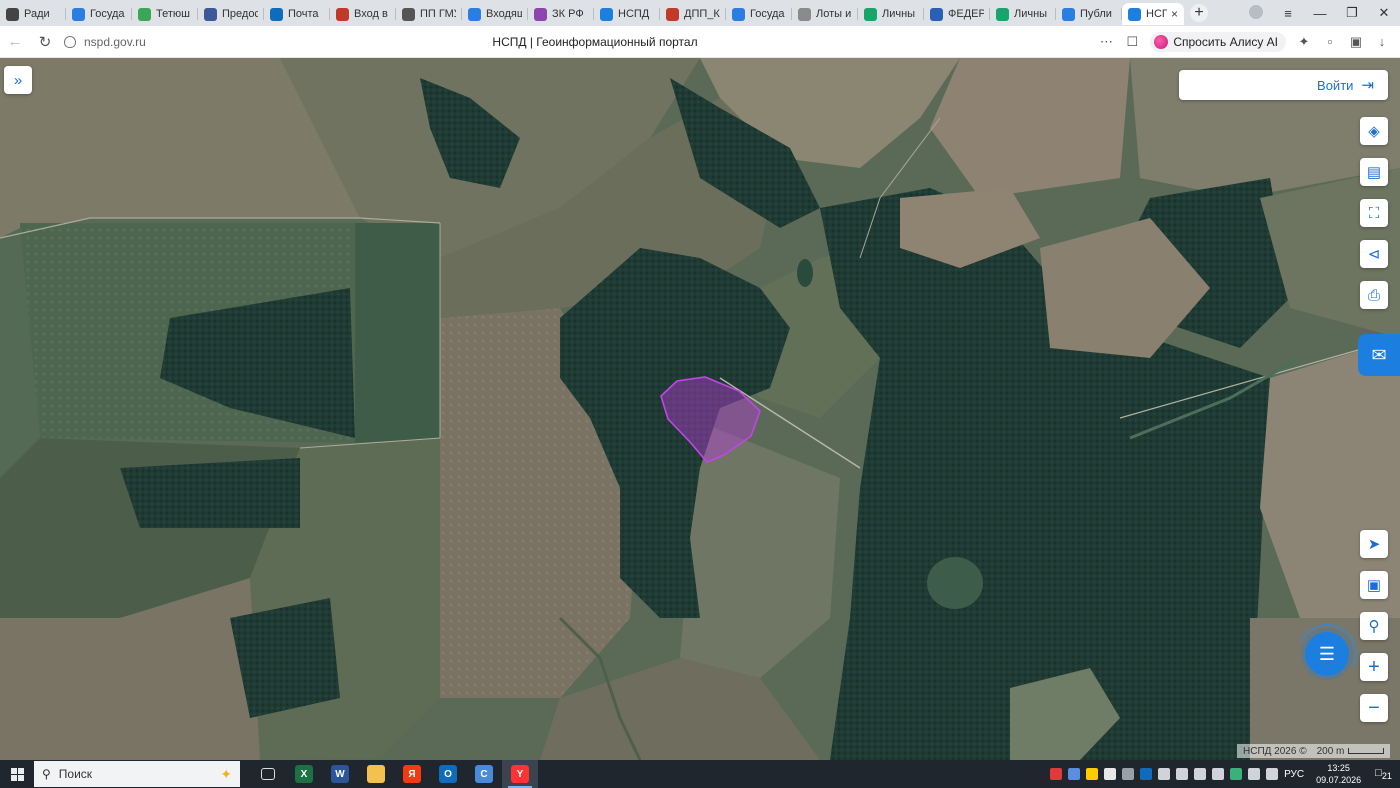 The image size is (1400, 788). I want to click on browser-tab: ПП ГМУ, so click(429, 14).